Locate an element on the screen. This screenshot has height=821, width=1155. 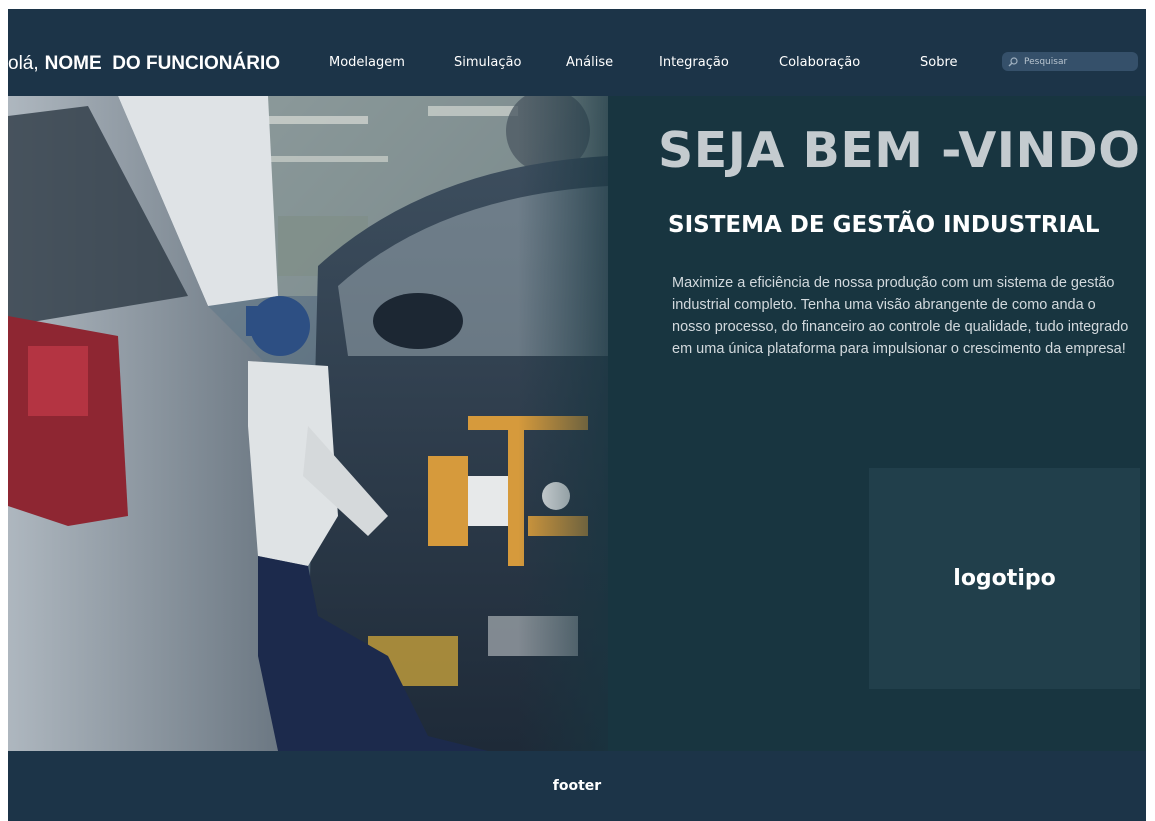
footer-label: footer is located at coordinates (577, 786).